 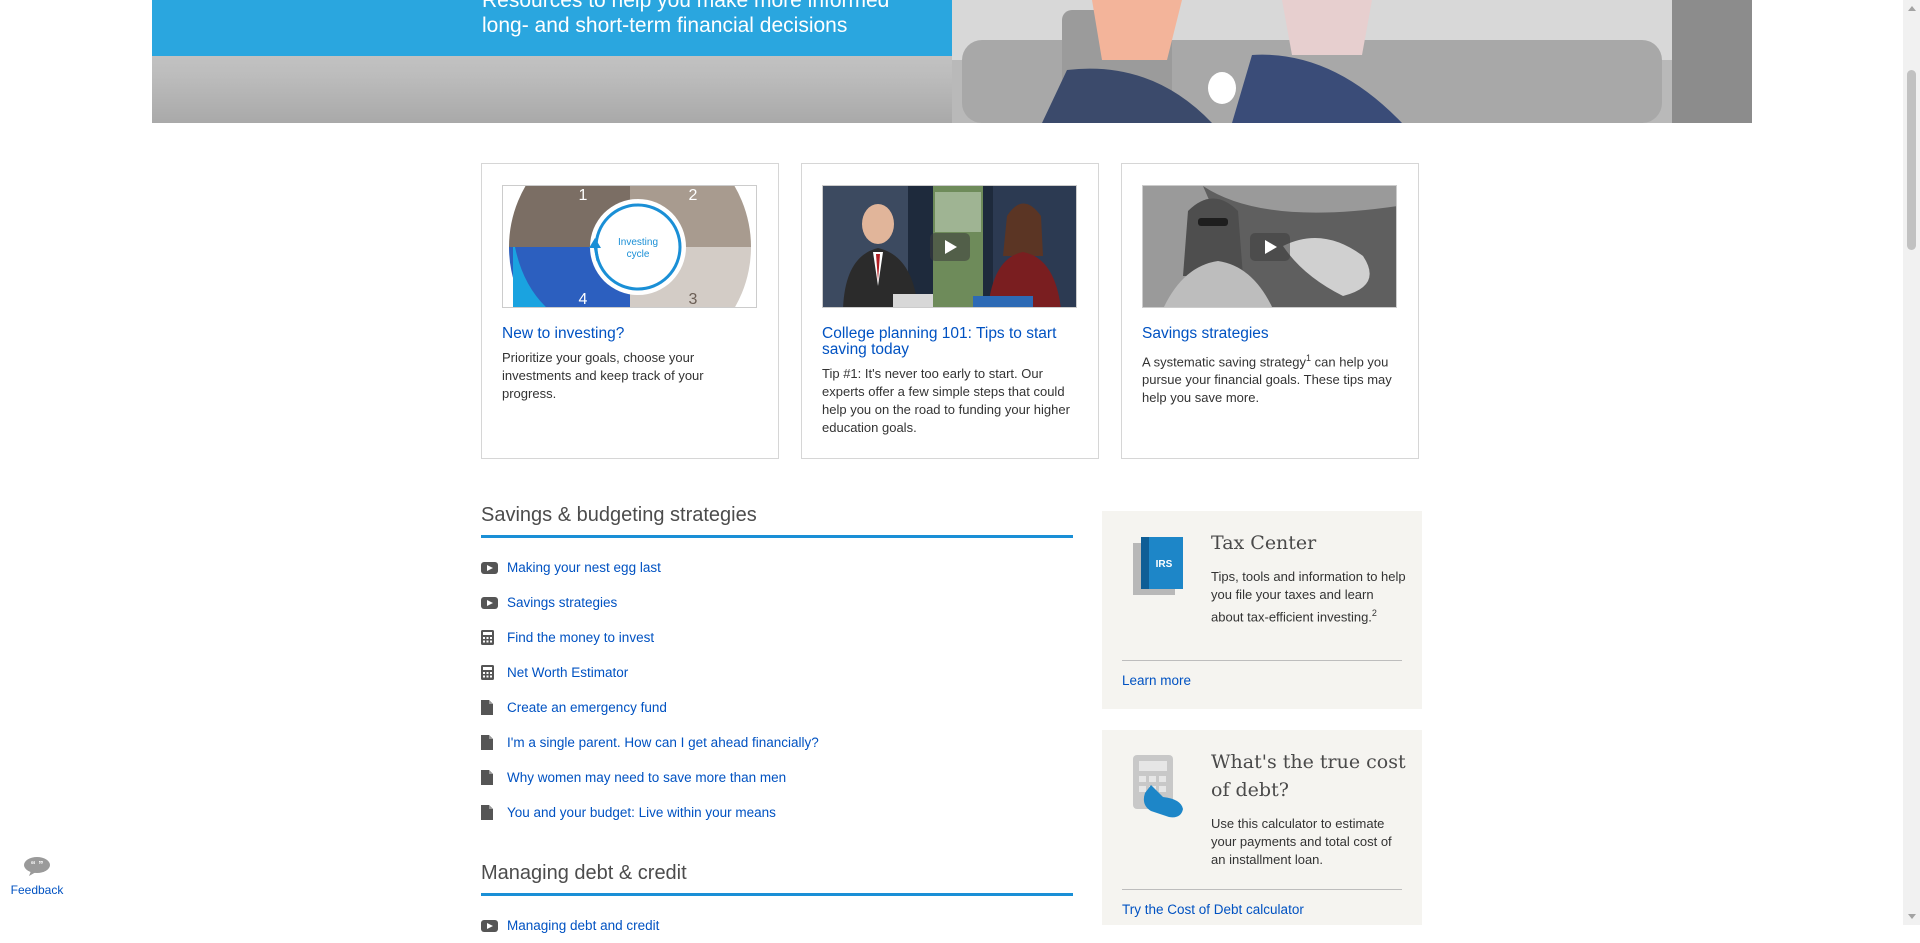 What do you see at coordinates (646, 777) in the screenshot?
I see `link-women-save-more: Why women may need to save more than men` at bounding box center [646, 777].